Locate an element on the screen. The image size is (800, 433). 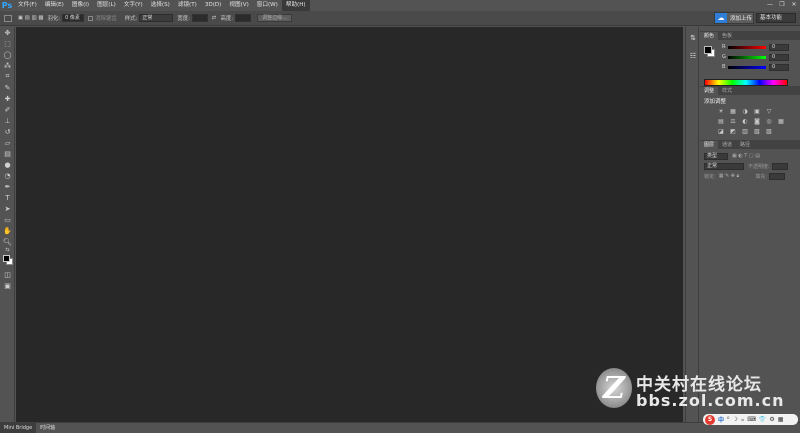
restore-button: ❐ is located at coordinates (782, 4).